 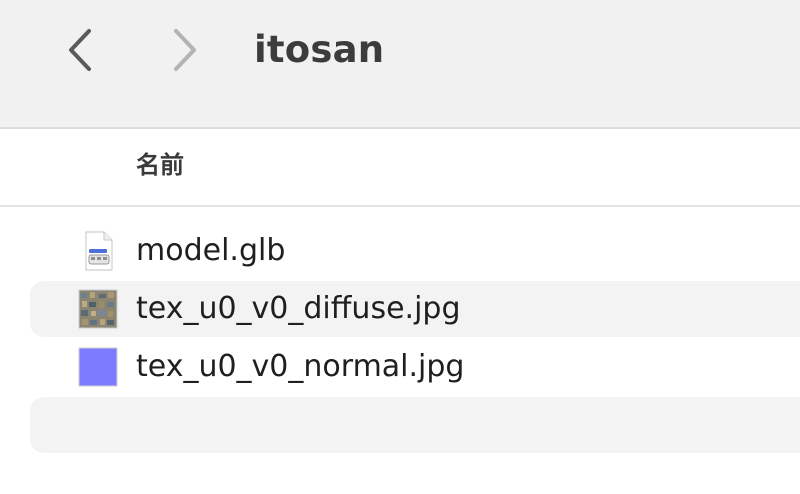 What do you see at coordinates (415, 251) in the screenshot?
I see `file-row: model.glb` at bounding box center [415, 251].